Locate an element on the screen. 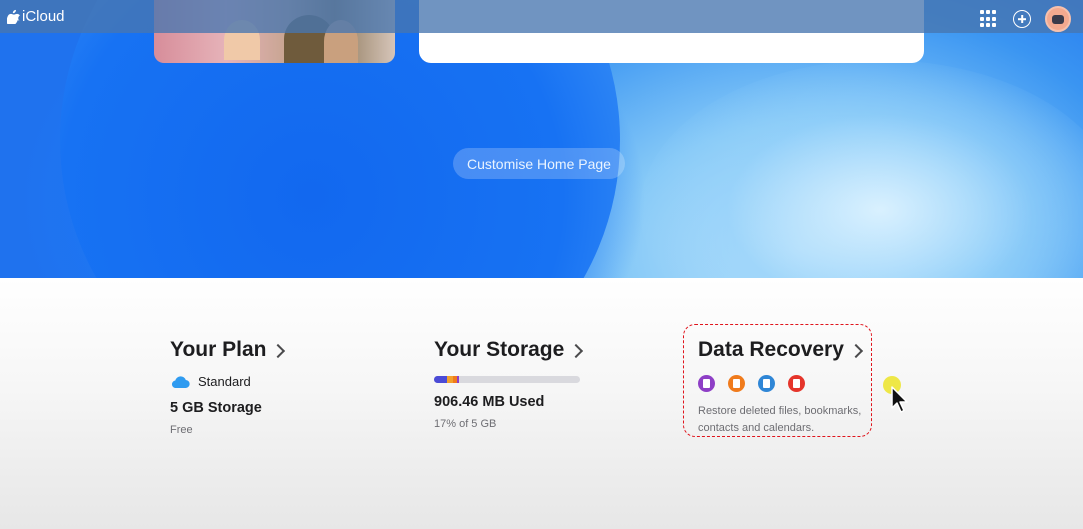 The image size is (1083, 529). top-bar: iCloud is located at coordinates (541, 16).